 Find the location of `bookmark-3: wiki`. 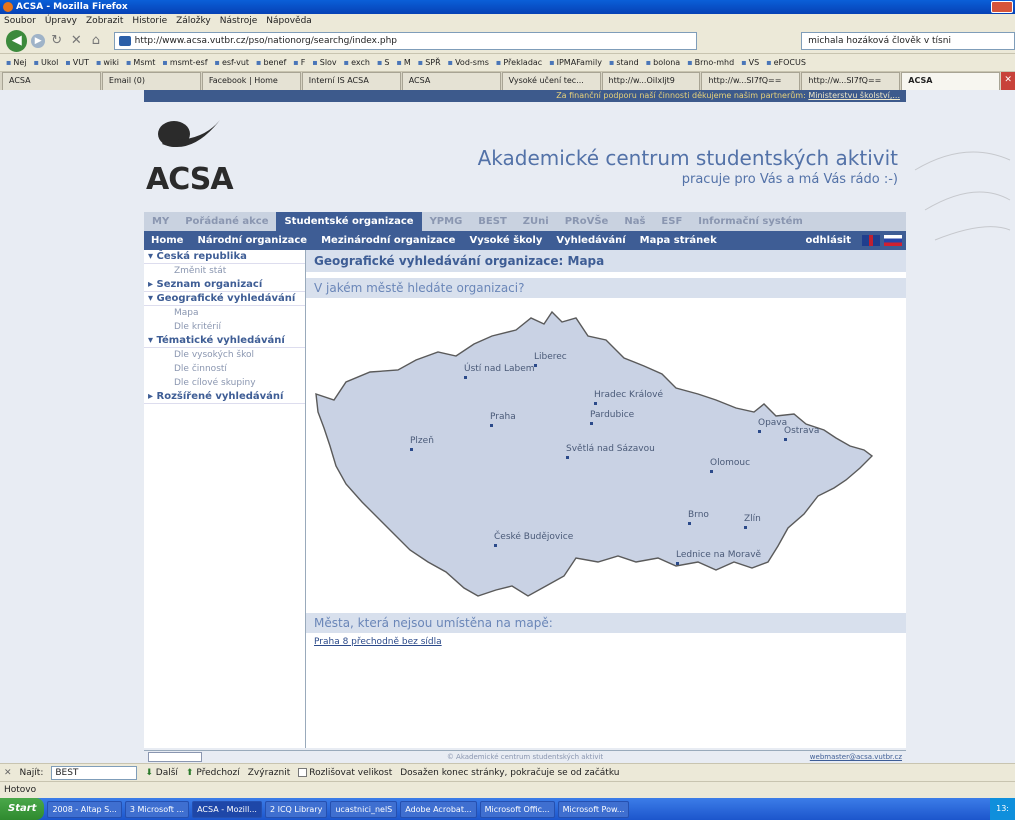

bookmark-3: wiki is located at coordinates (107, 62).